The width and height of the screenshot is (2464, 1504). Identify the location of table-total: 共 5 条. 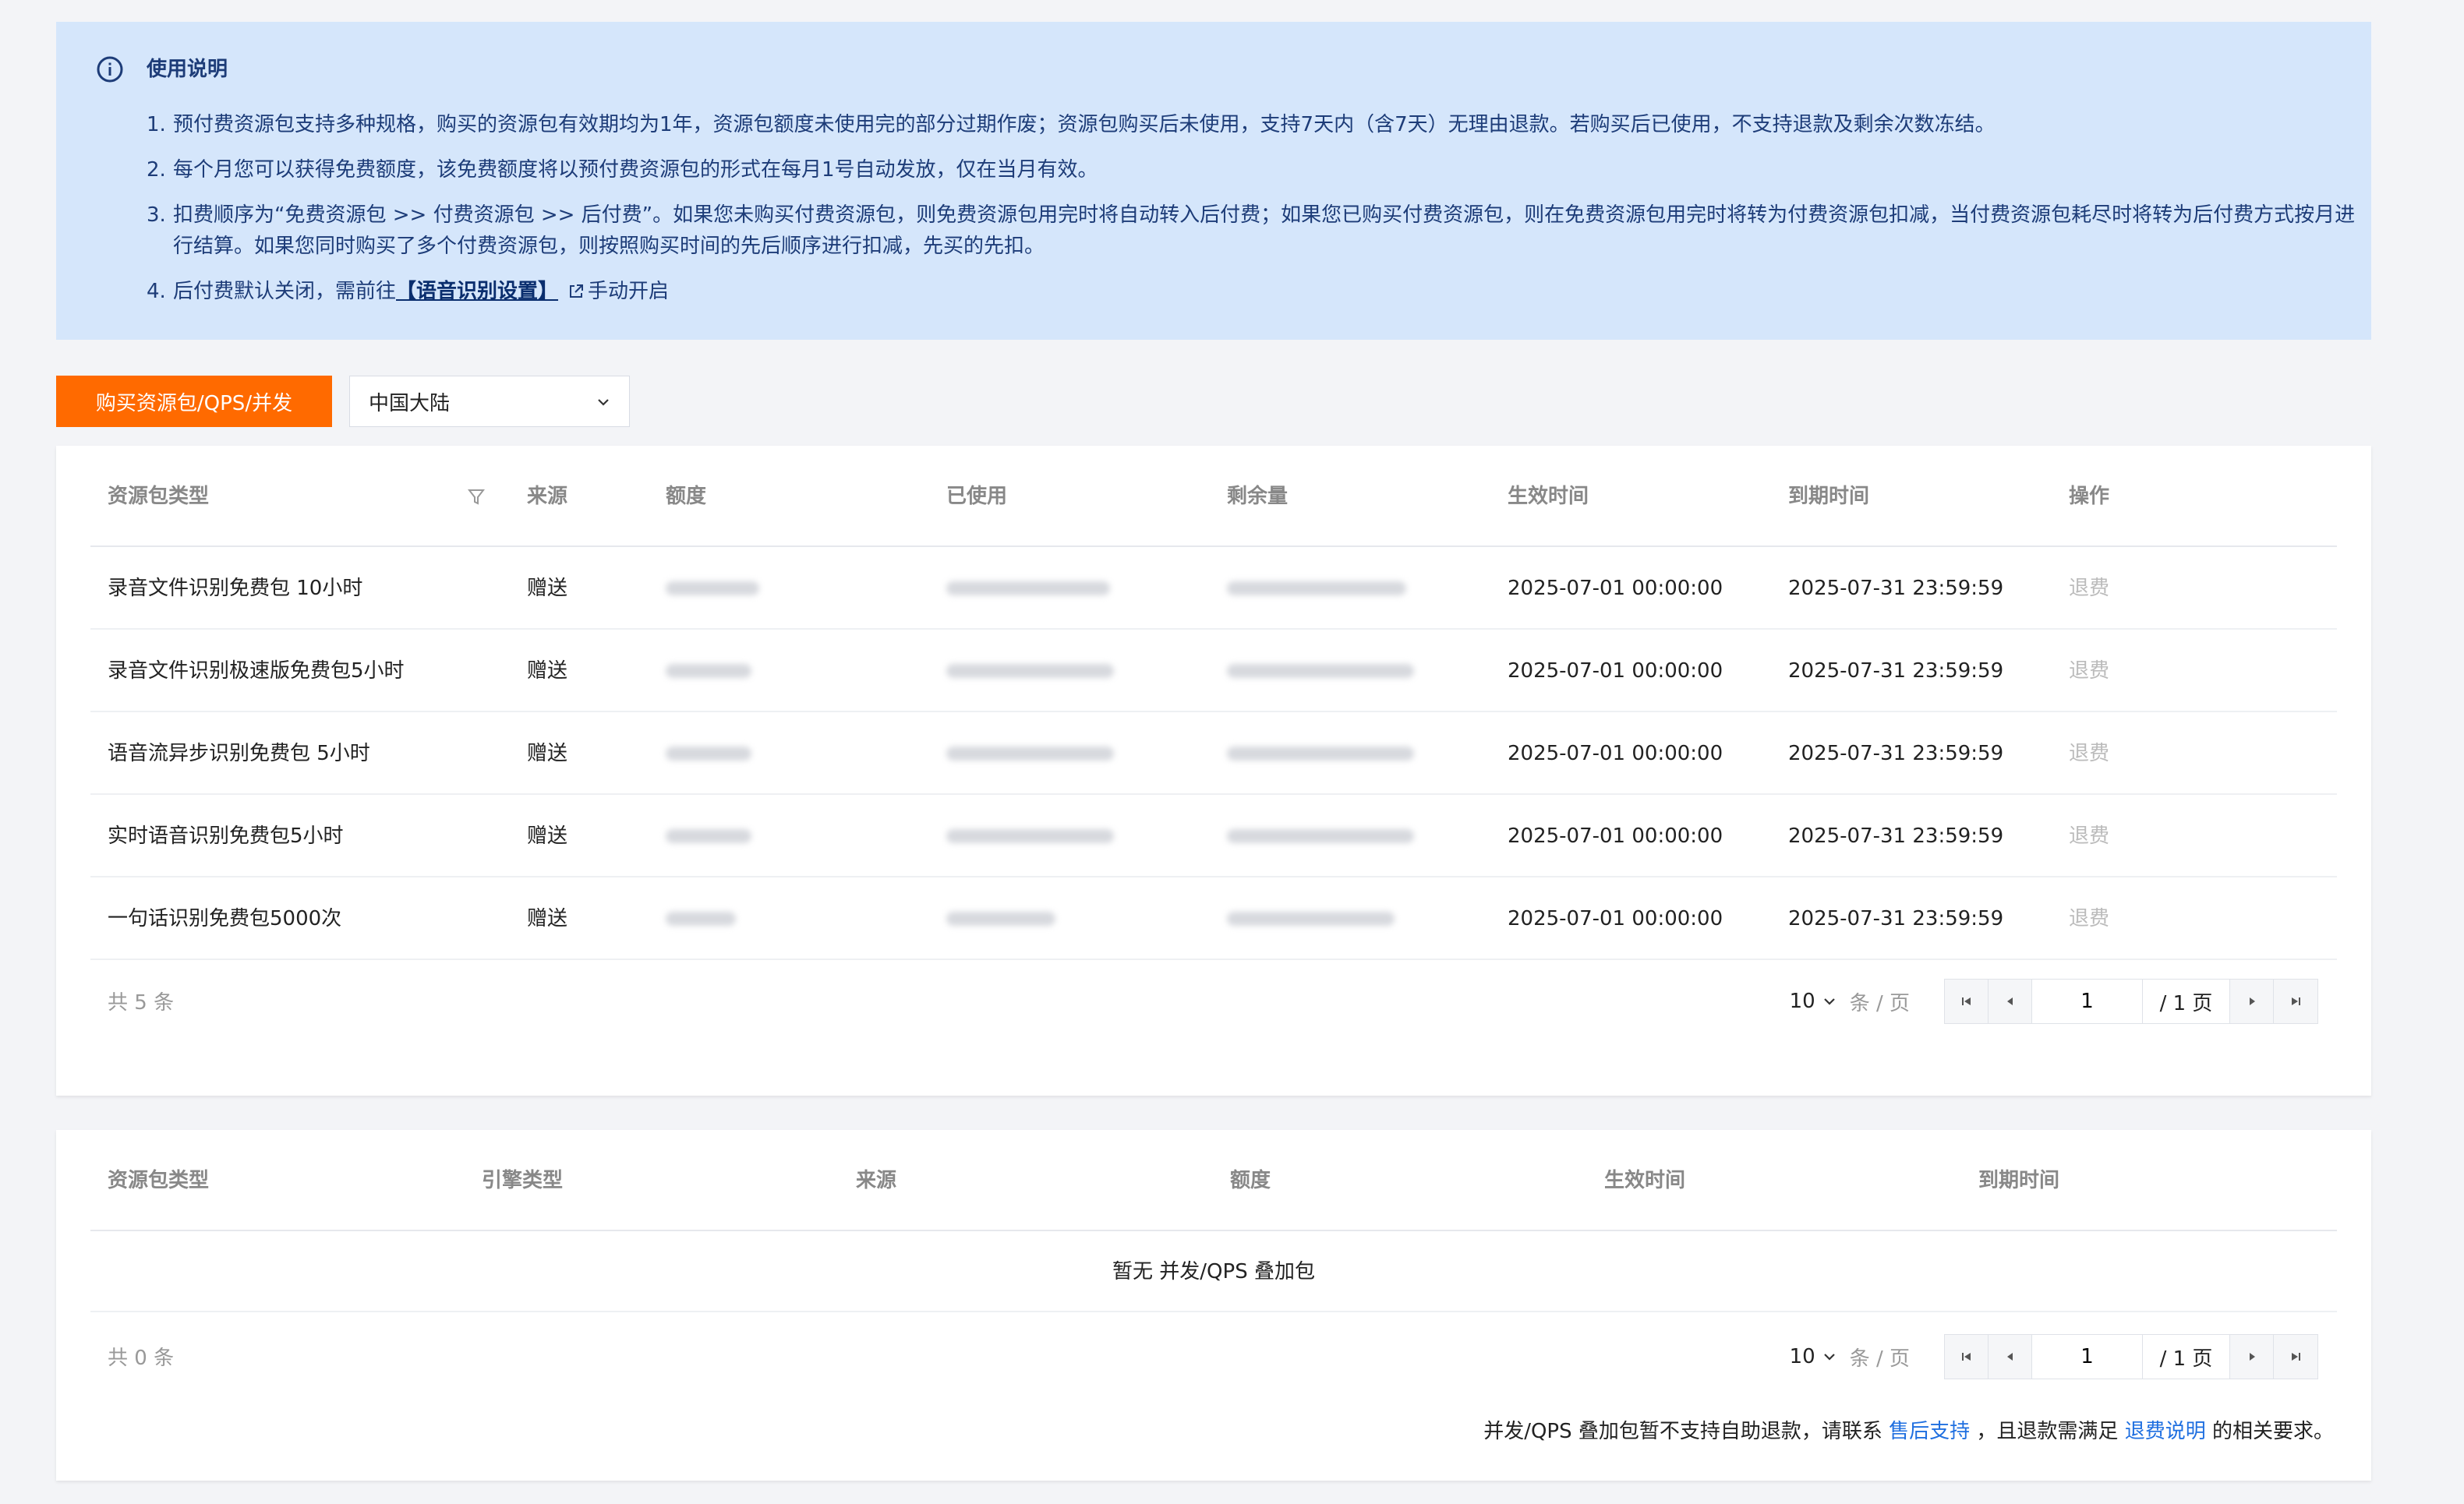
(141, 1003).